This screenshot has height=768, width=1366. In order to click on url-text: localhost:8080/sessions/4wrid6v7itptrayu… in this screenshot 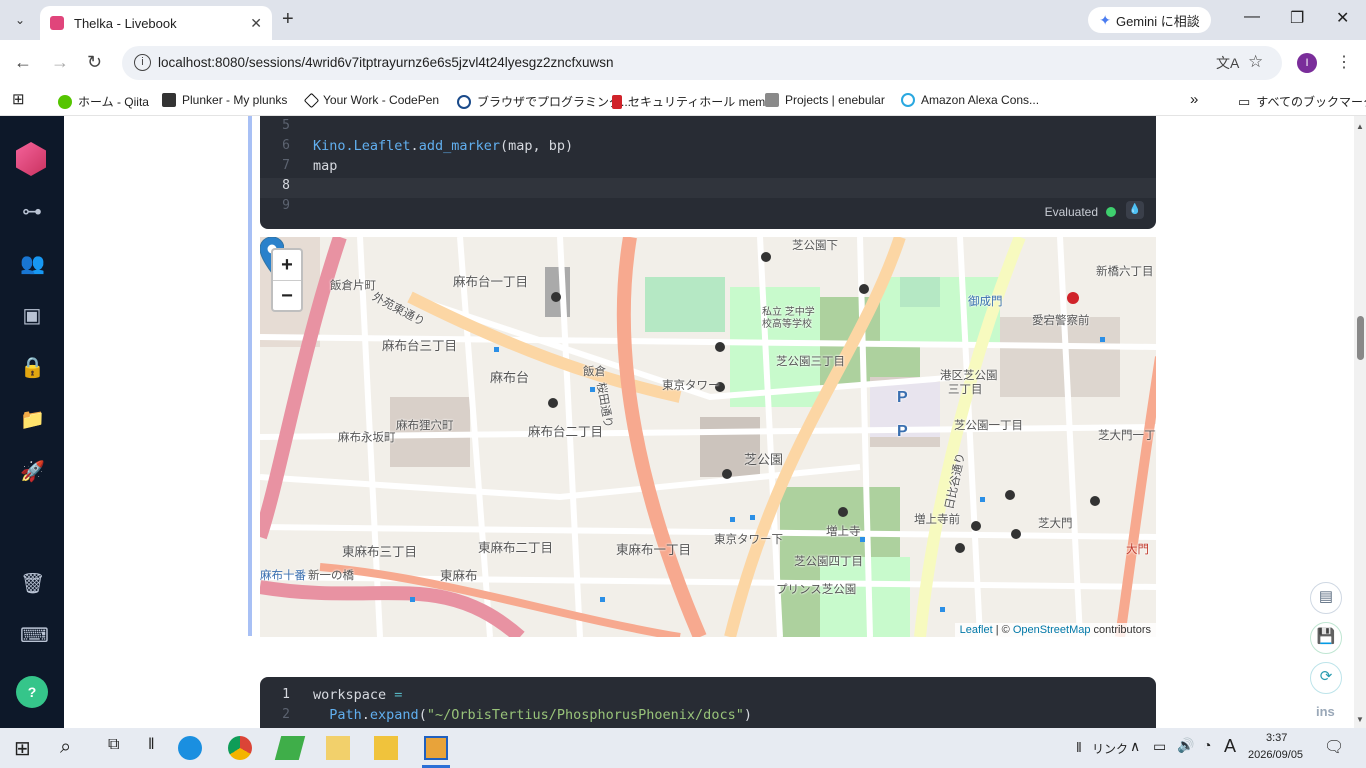, I will do `click(386, 62)`.